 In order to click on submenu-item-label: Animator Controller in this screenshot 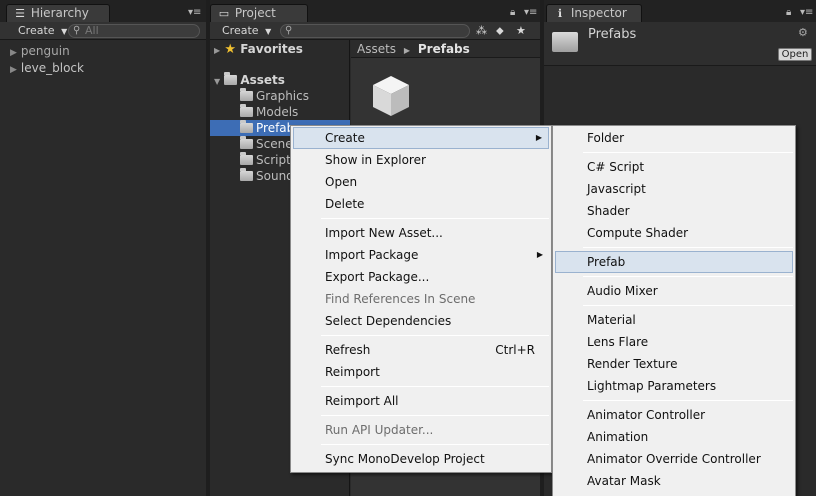, I will do `click(646, 415)`.